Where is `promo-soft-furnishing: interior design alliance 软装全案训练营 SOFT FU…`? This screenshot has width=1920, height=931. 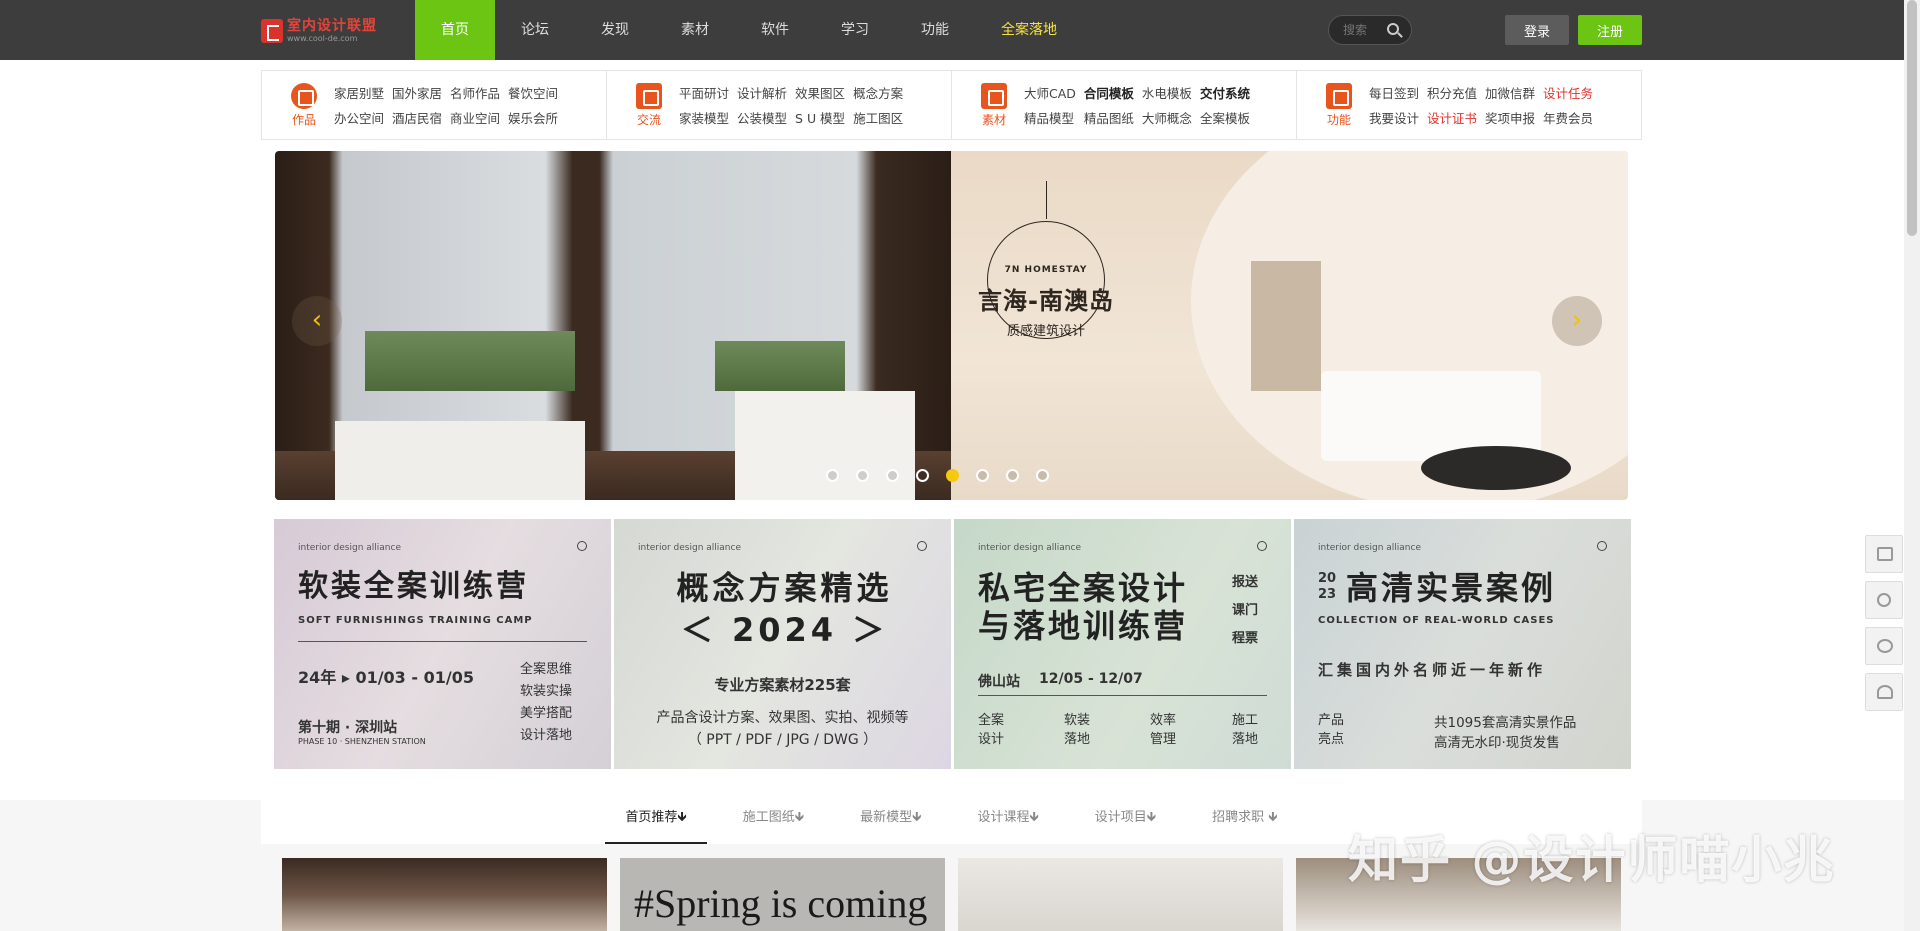
promo-soft-furnishing: interior design alliance 软装全案训练营 SOFT FU… is located at coordinates (442, 644).